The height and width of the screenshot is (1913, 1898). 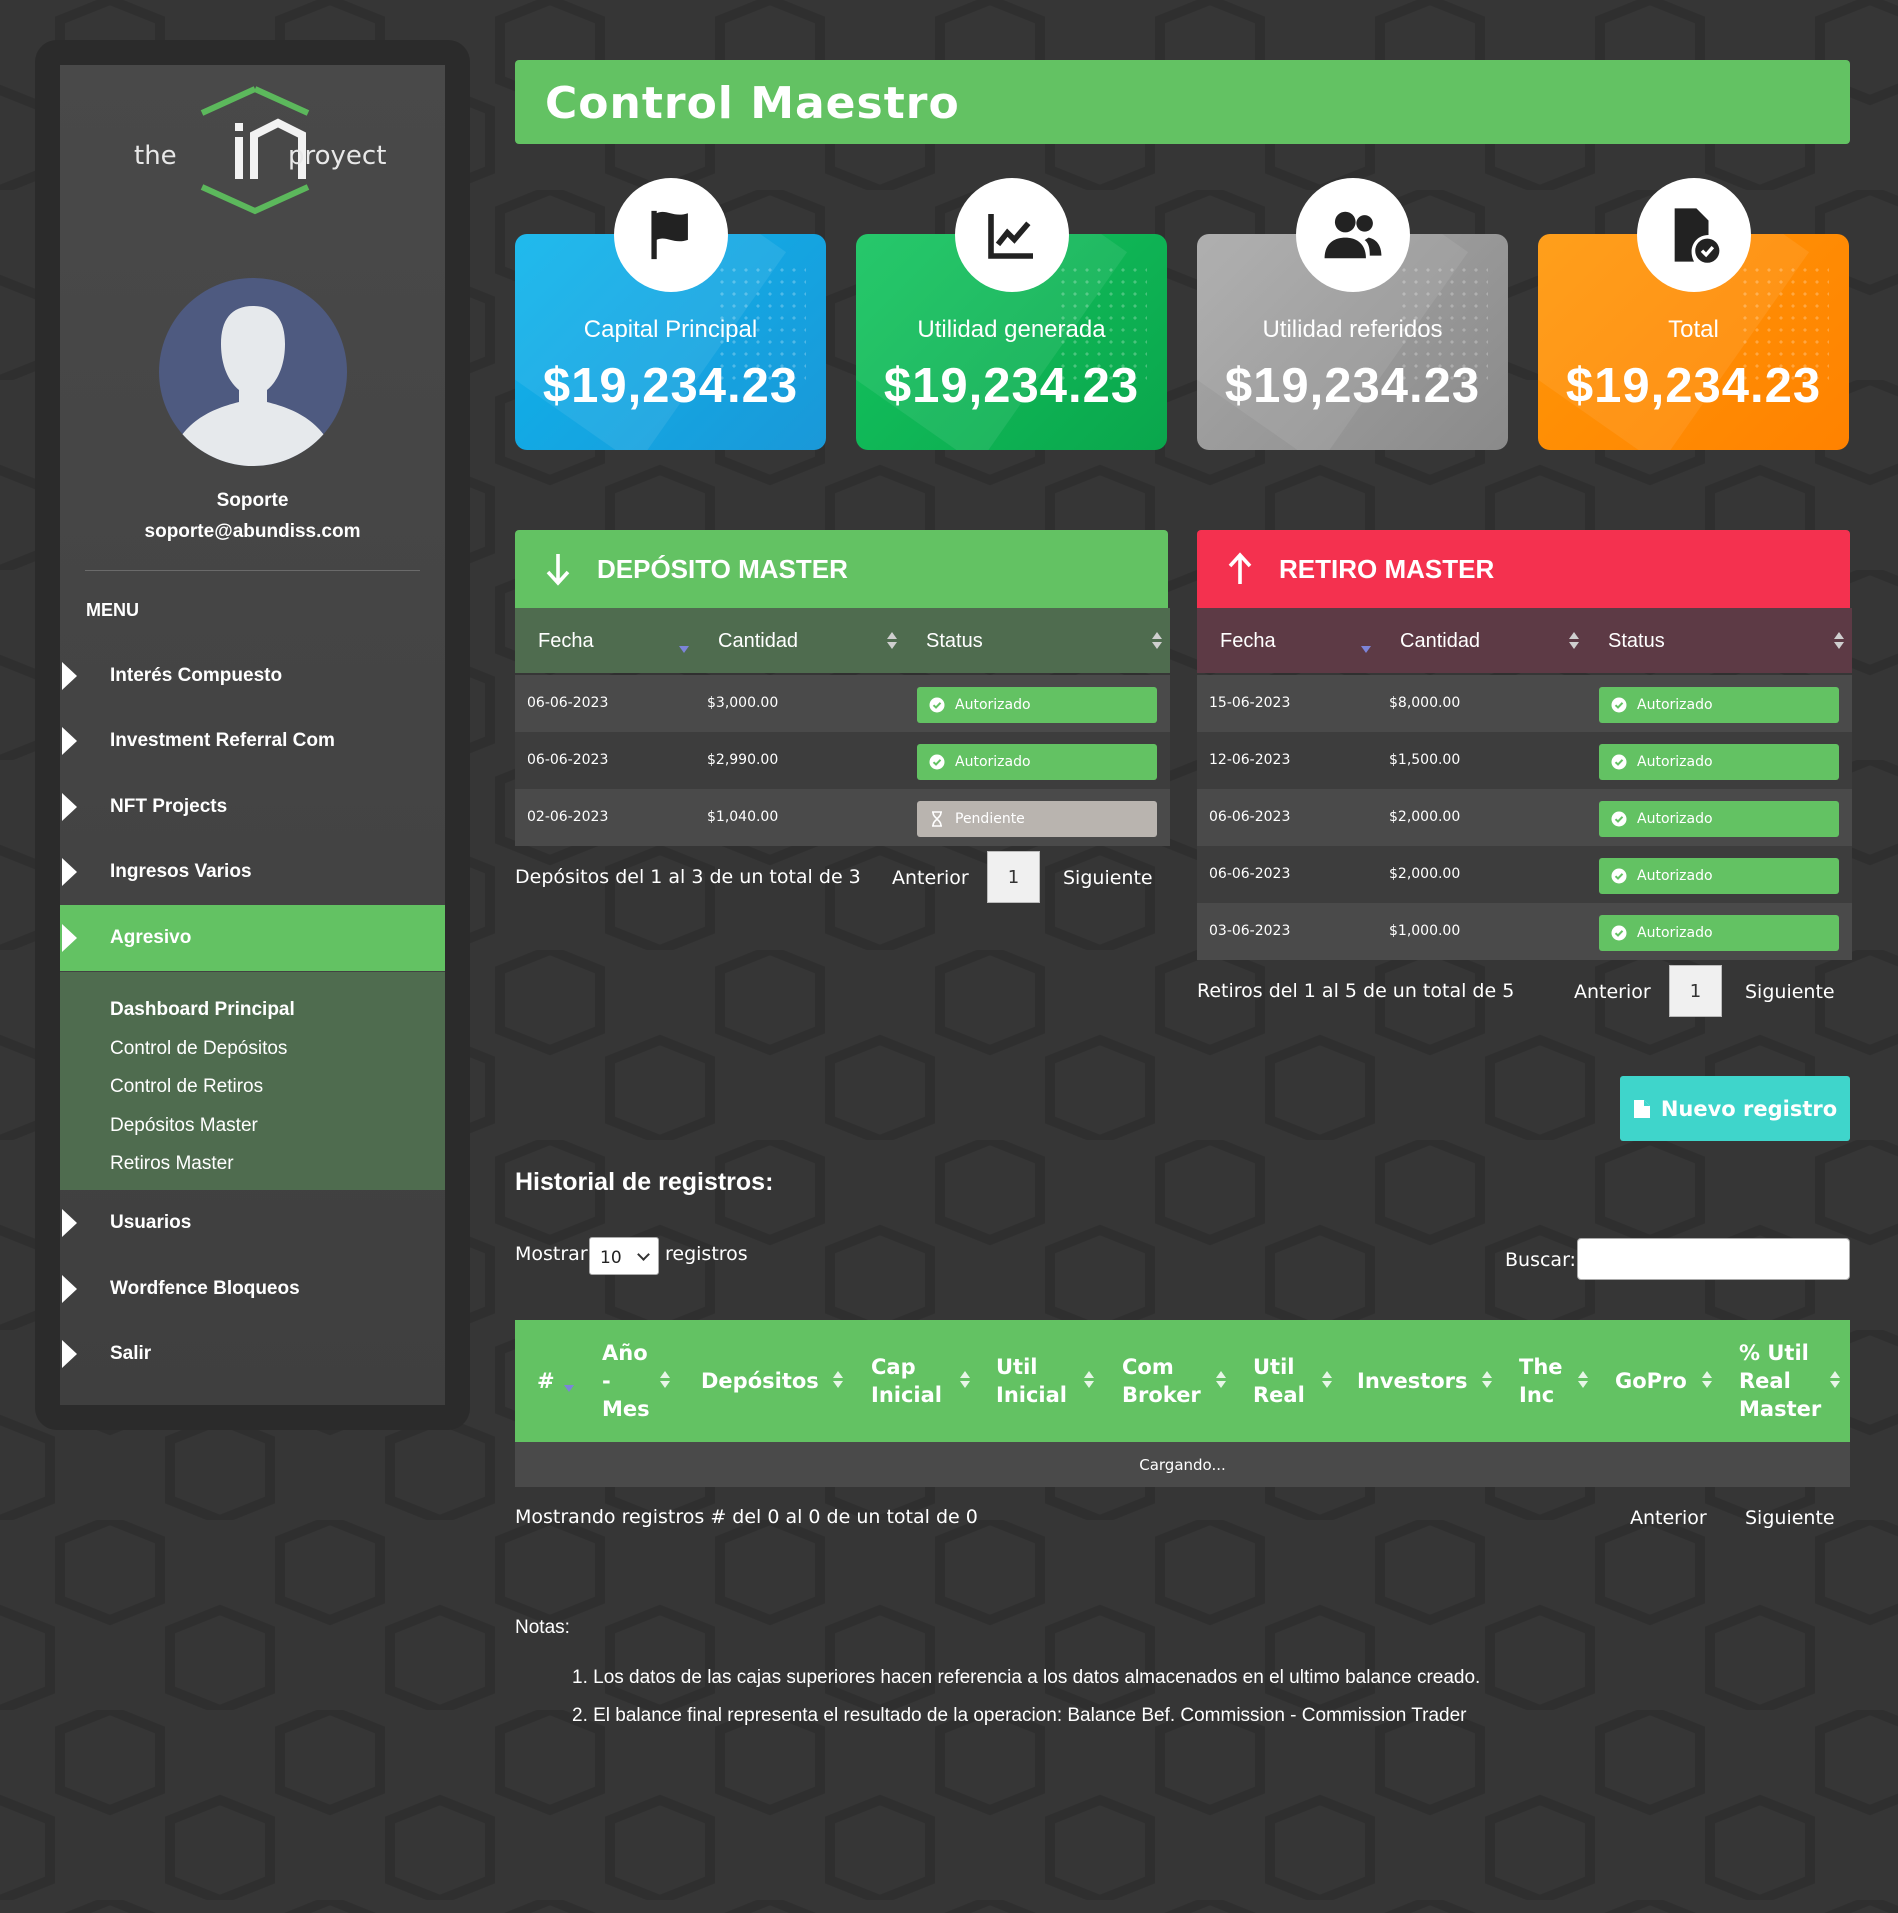 I want to click on search-label: Buscar:, so click(x=1540, y=1260).